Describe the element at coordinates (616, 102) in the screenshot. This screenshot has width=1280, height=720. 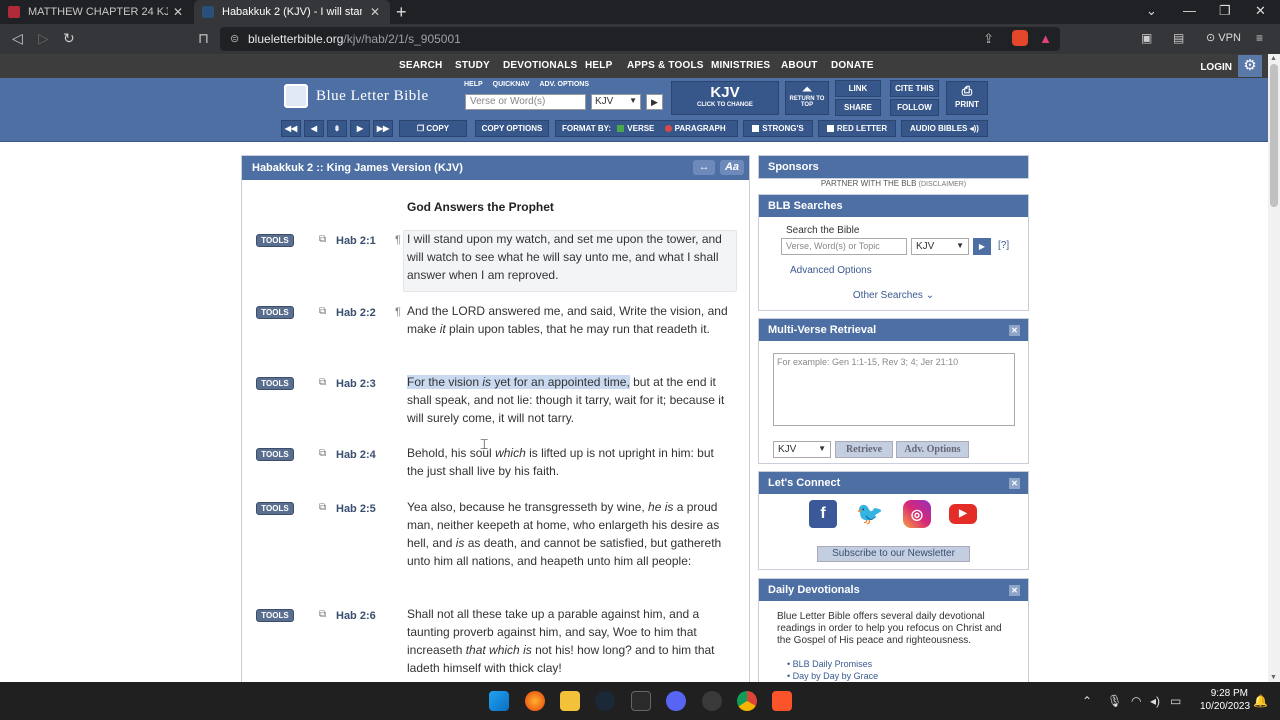
I see `header-version-select: KJV ▼` at that location.